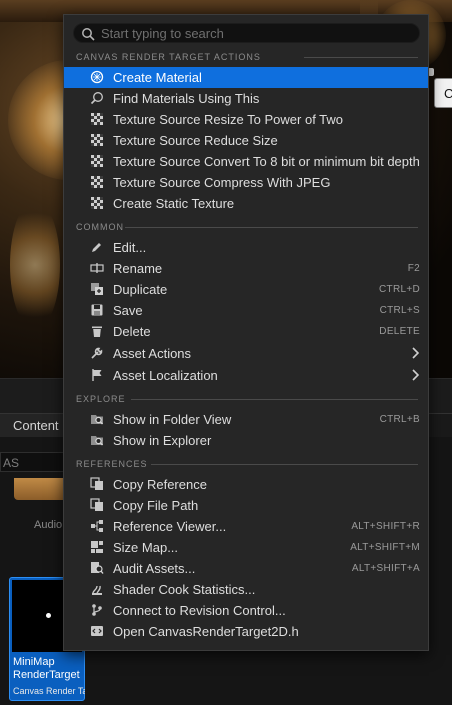 The width and height of the screenshot is (452, 705). What do you see at coordinates (246, 289) in the screenshot?
I see `menu-item-duplicate: Duplicate CTRL+D` at bounding box center [246, 289].